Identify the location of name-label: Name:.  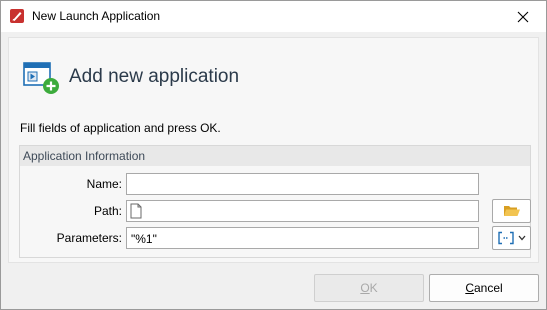
(104, 184).